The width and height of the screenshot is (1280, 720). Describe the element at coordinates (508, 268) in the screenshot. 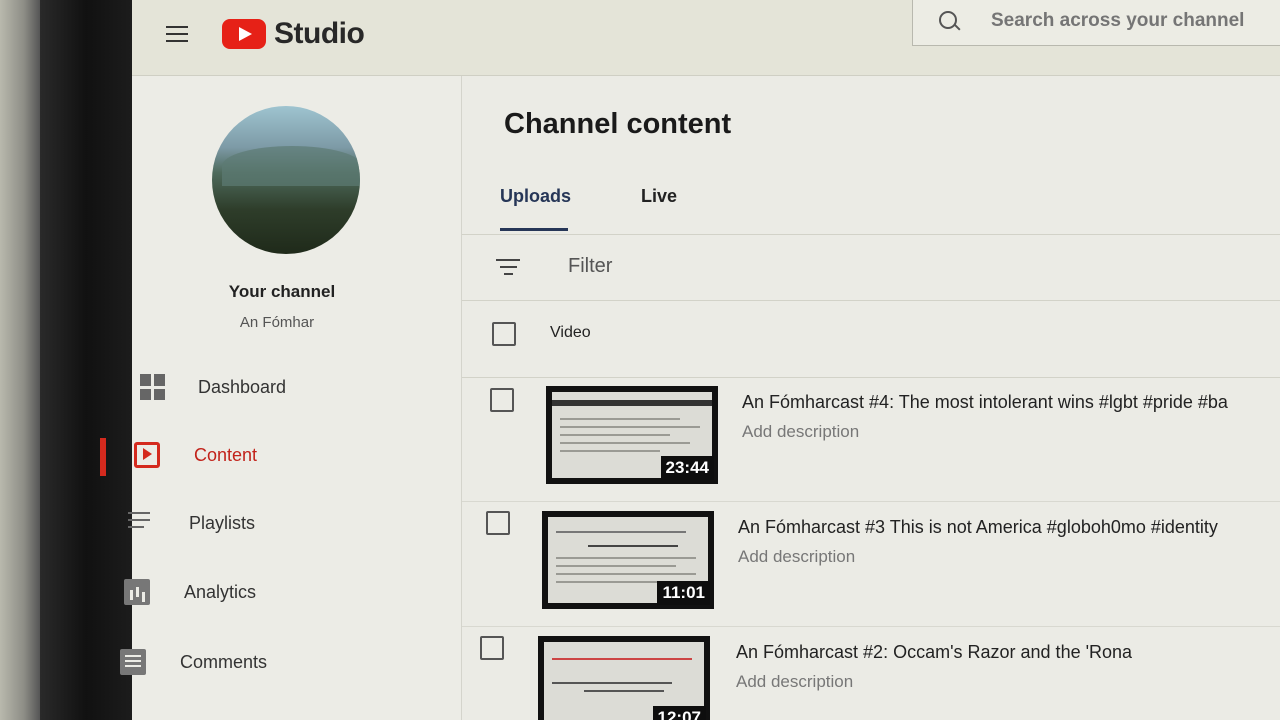

I see `filter-icon` at that location.